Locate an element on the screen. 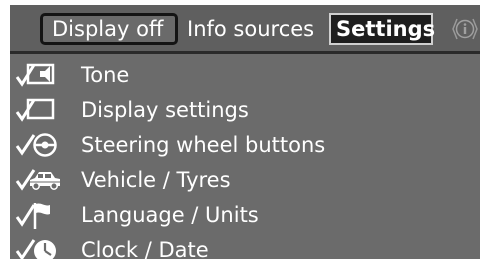 This screenshot has width=486, height=261. menu-item-clock-date: Clock / Date is located at coordinates (245, 246).